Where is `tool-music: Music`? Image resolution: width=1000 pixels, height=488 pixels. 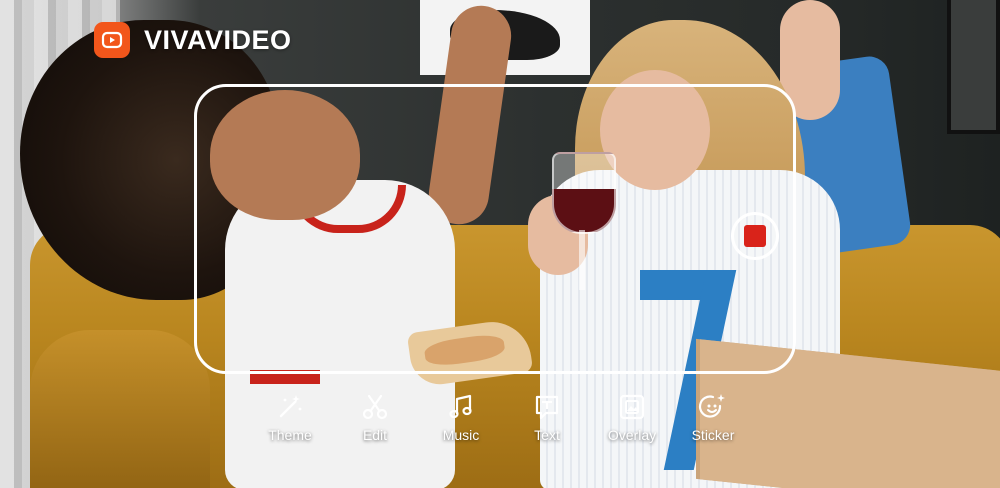
tool-music: Music is located at coordinates (461, 417).